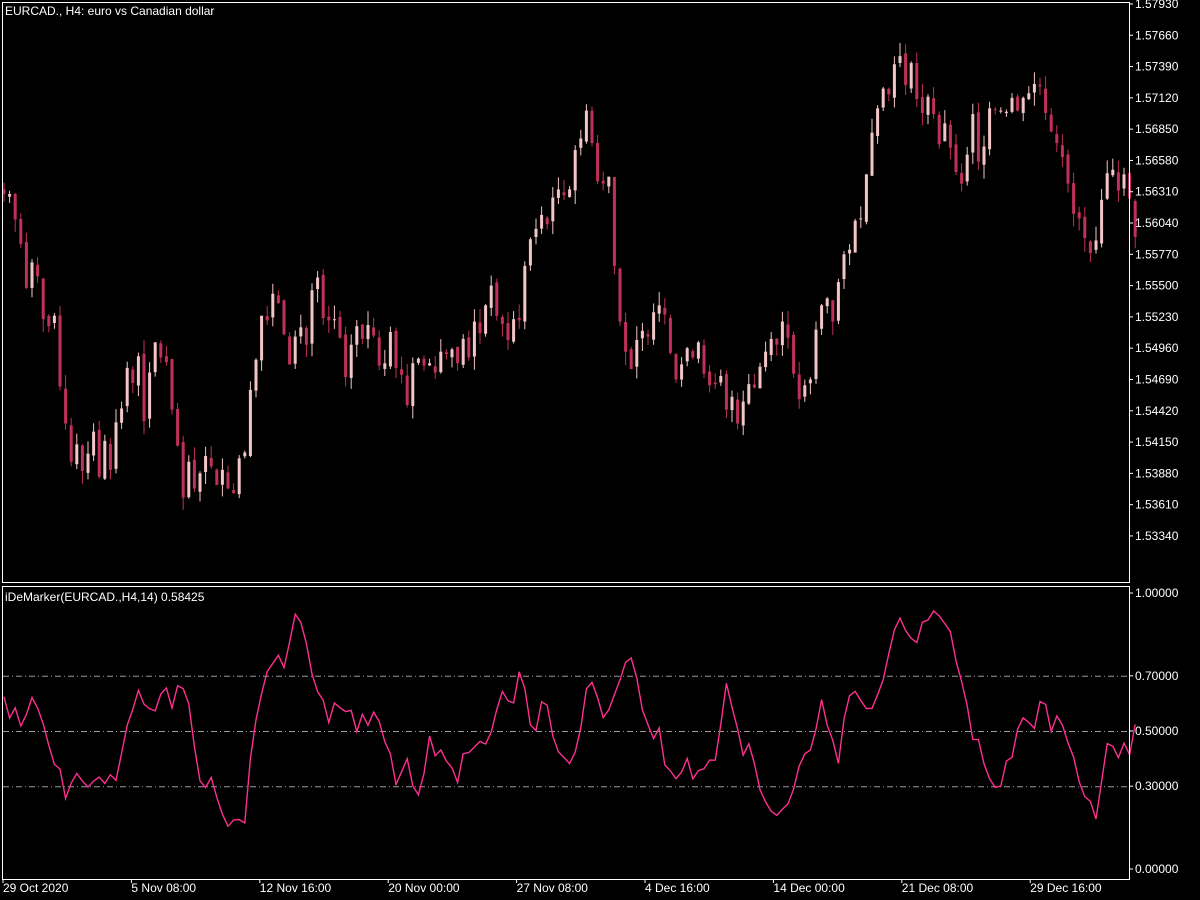 The width and height of the screenshot is (1200, 900). What do you see at coordinates (1157, 505) in the screenshot?
I see `price-tick-label: 1.53610` at bounding box center [1157, 505].